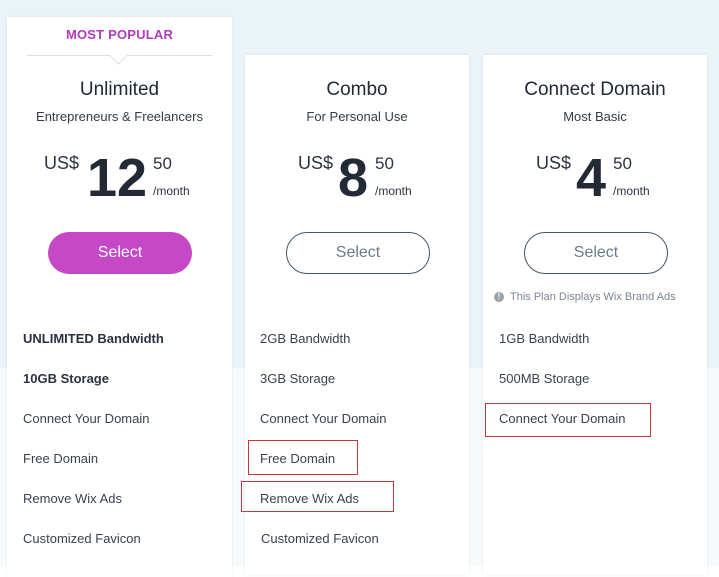 This screenshot has width=719, height=577. Describe the element at coordinates (303, 457) in the screenshot. I see `highlight-box-free-domain` at that location.